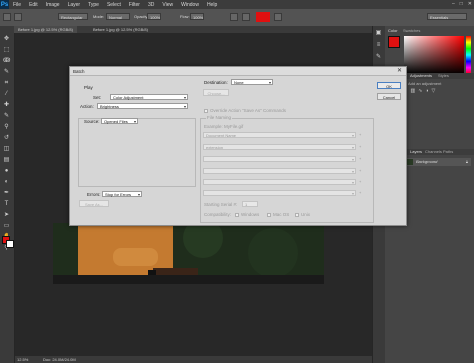 The width and height of the screenshot is (474, 363). What do you see at coordinates (73, 16) in the screenshot?
I see `tool-preset-select: Rectangular` at bounding box center [73, 16].